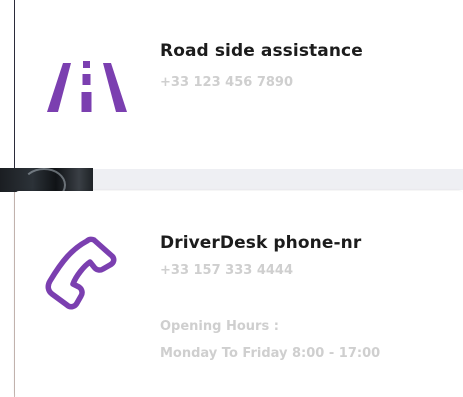  What do you see at coordinates (87, 86) in the screenshot?
I see `road-icon` at bounding box center [87, 86].